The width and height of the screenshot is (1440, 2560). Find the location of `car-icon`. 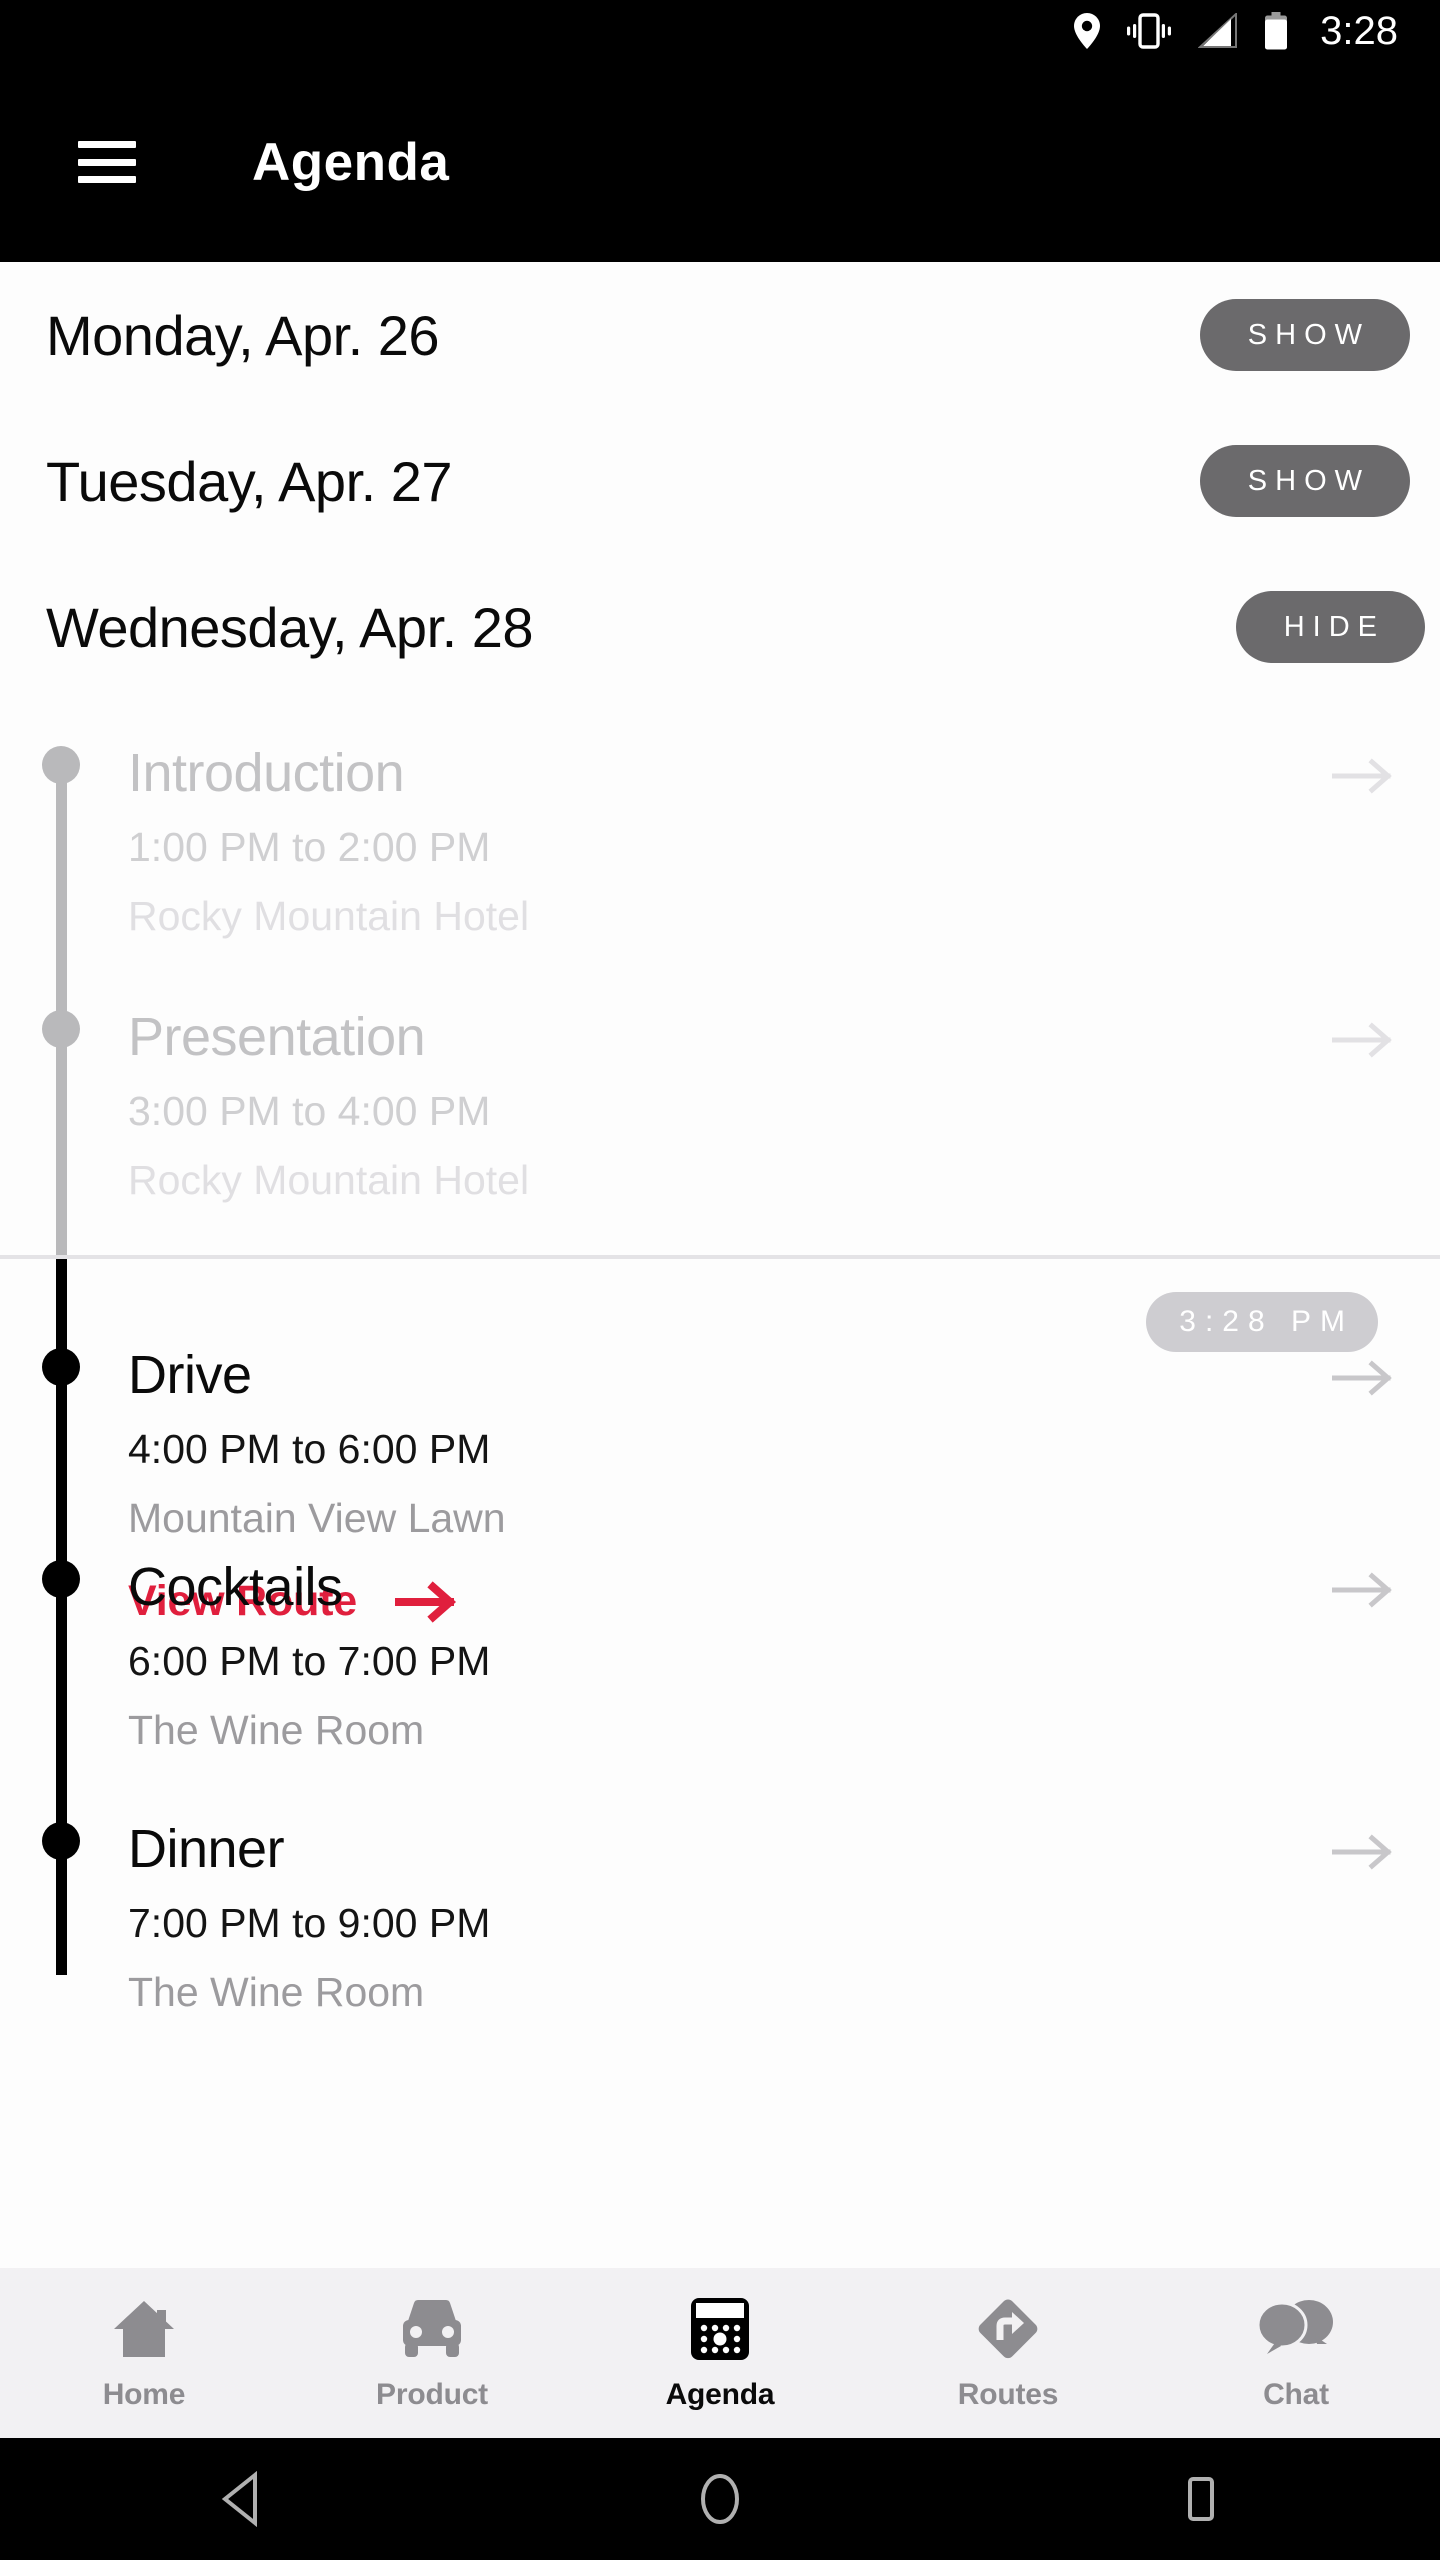

car-icon is located at coordinates (432, 2329).